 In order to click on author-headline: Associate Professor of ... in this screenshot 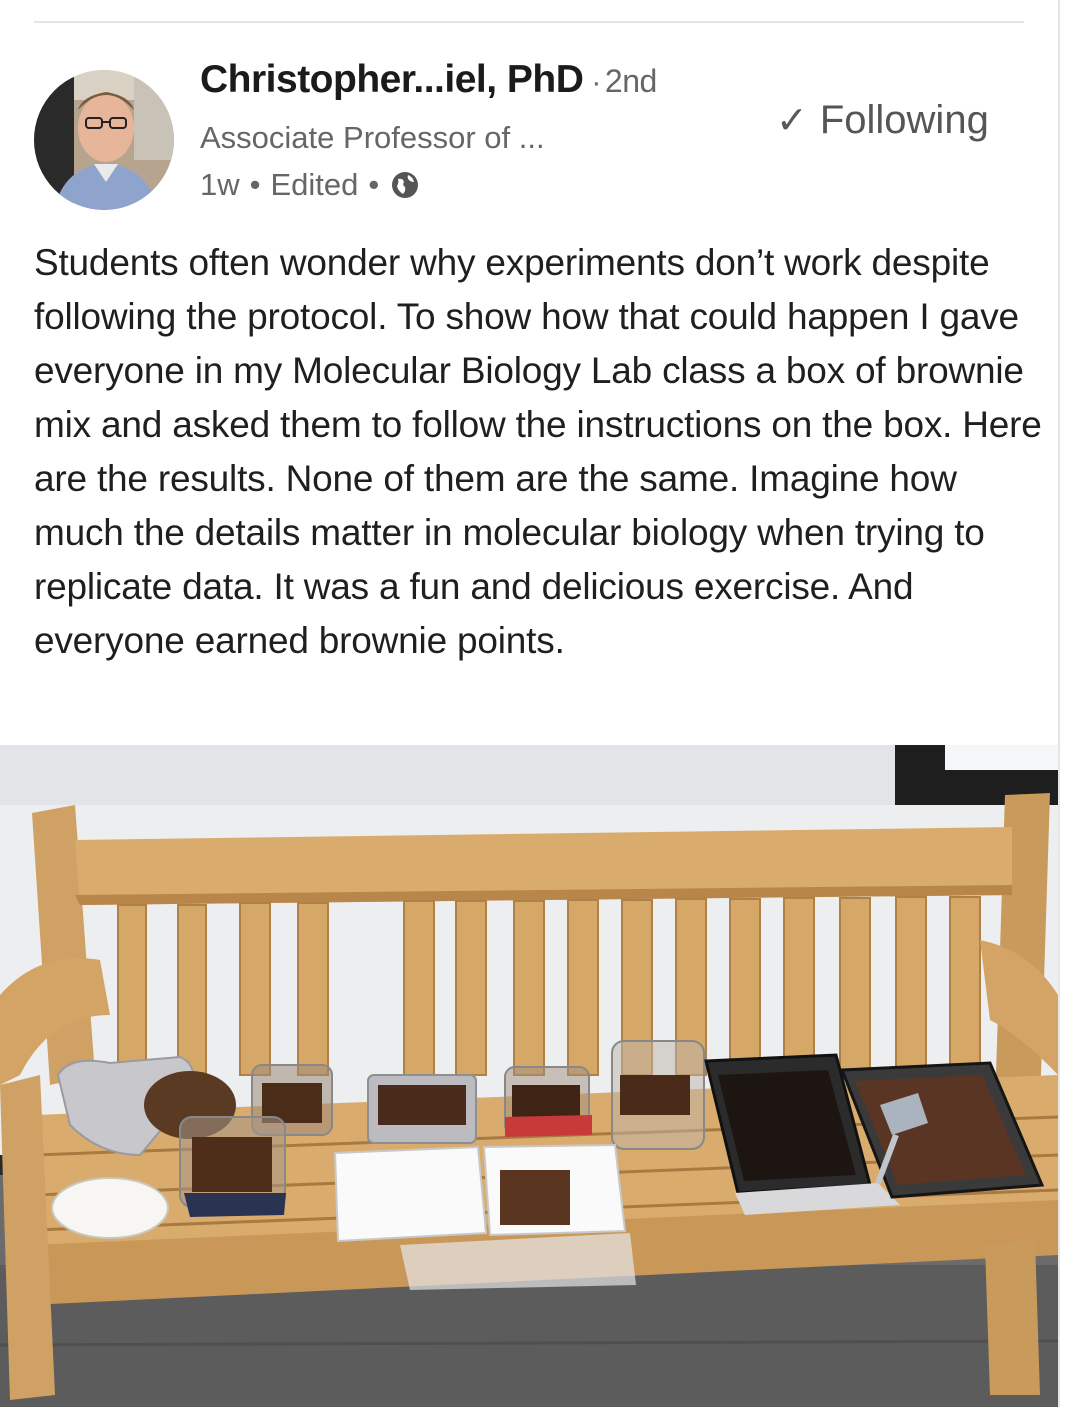, I will do `click(372, 137)`.